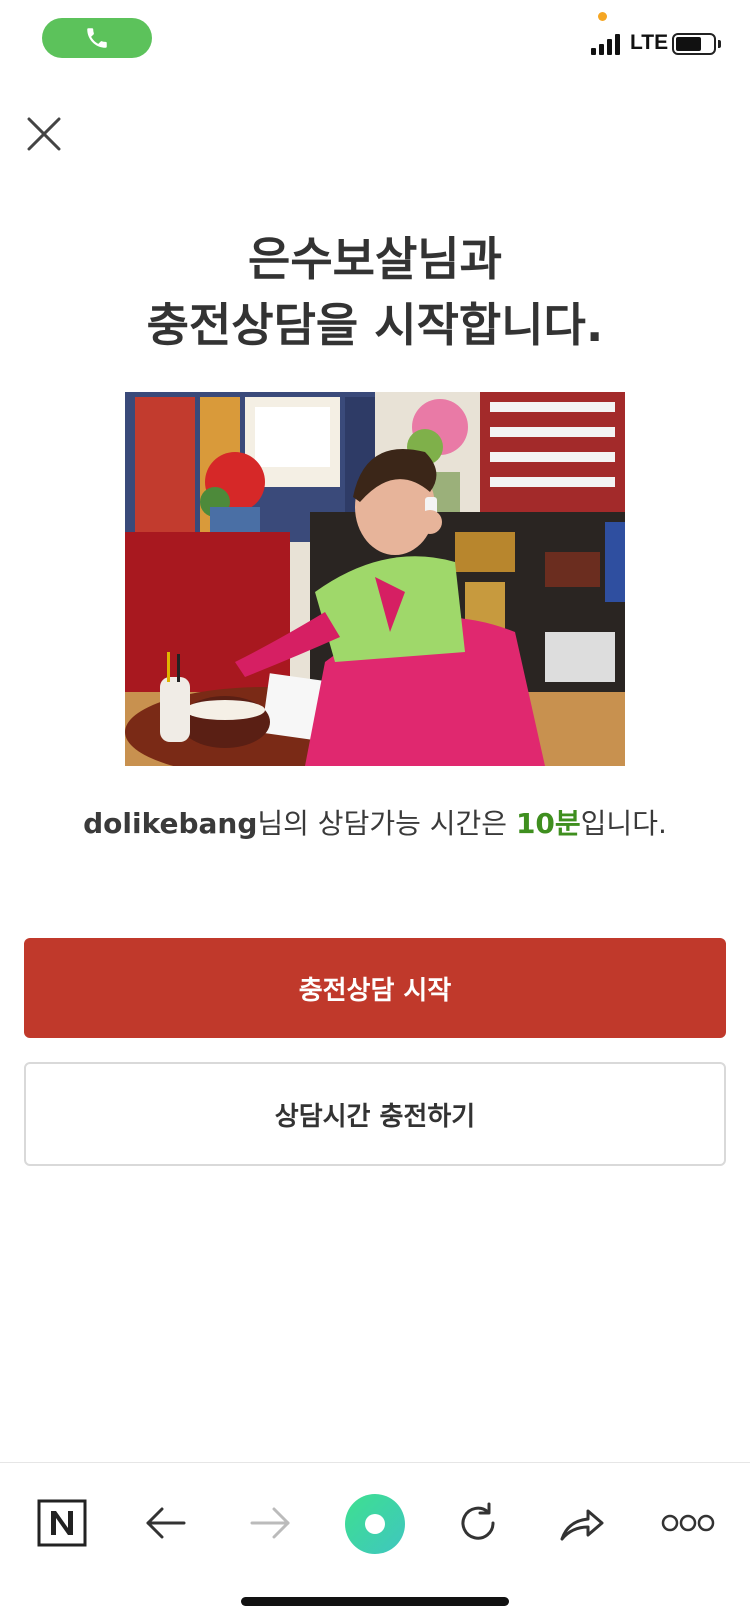 The image size is (750, 1624). I want to click on signal-icon, so click(605, 44).